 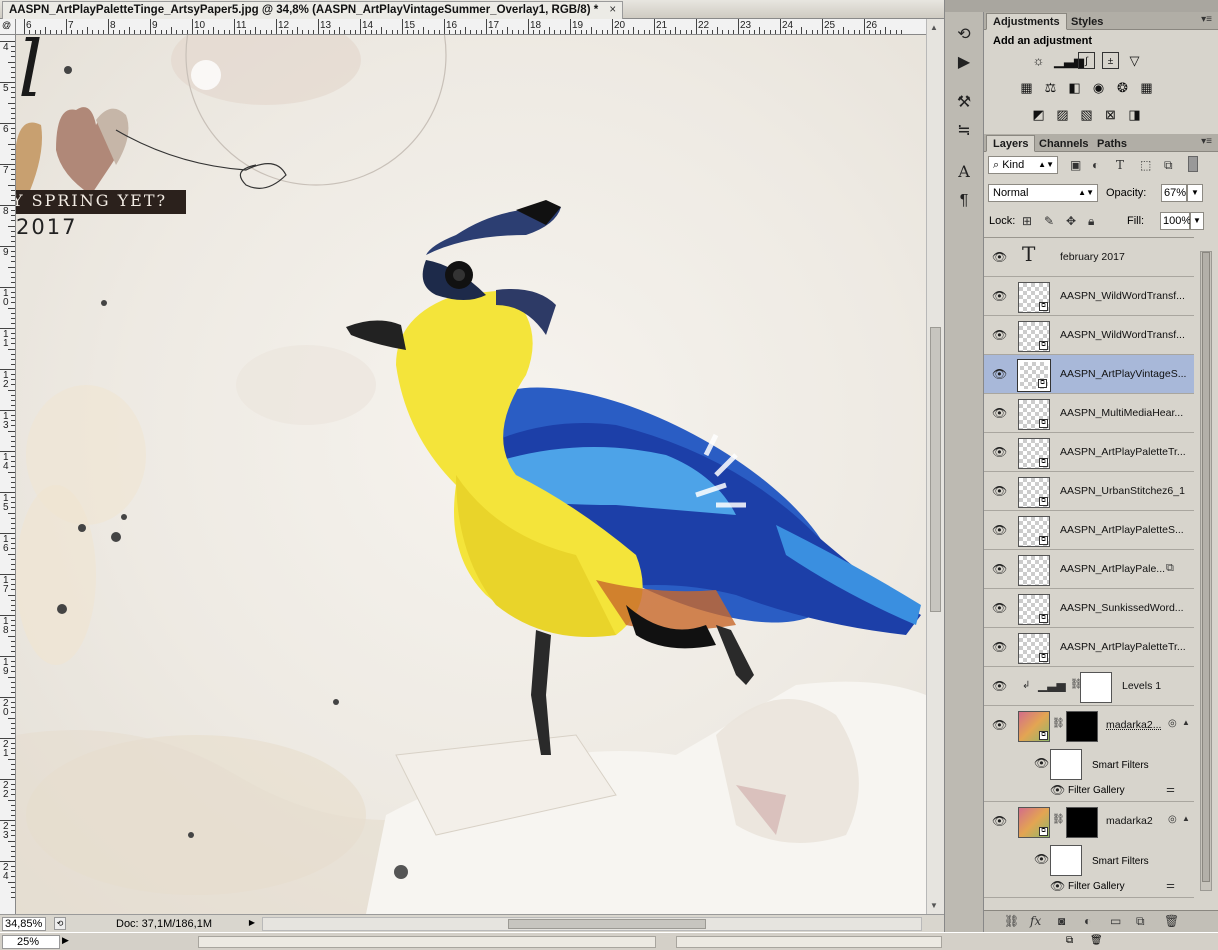 I want to click on actions-play-icon: ▶, so click(x=964, y=63).